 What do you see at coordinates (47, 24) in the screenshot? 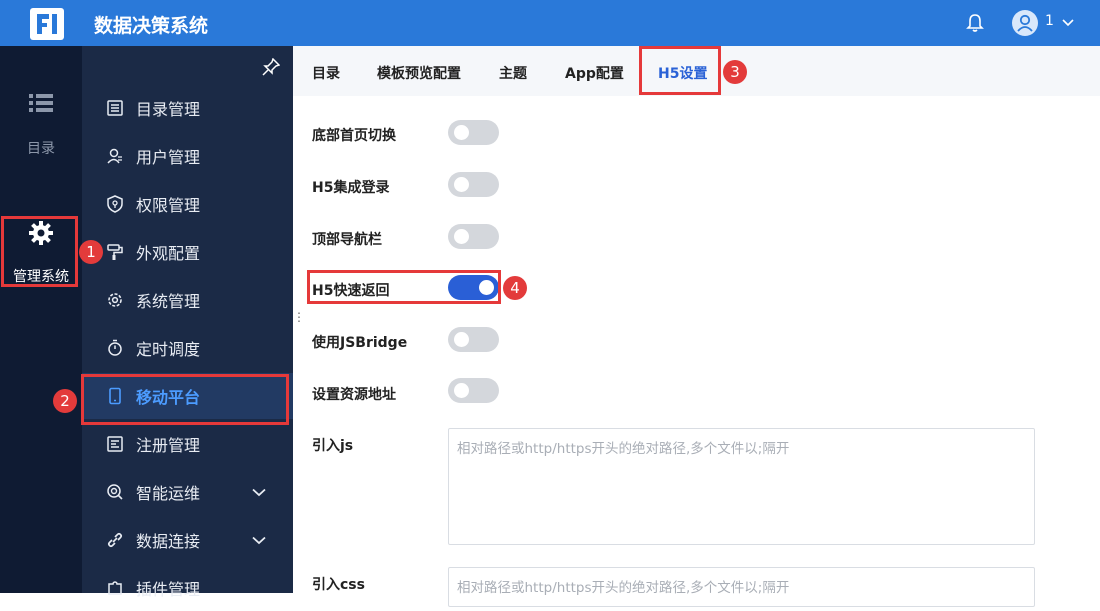
I see `app-logo` at bounding box center [47, 24].